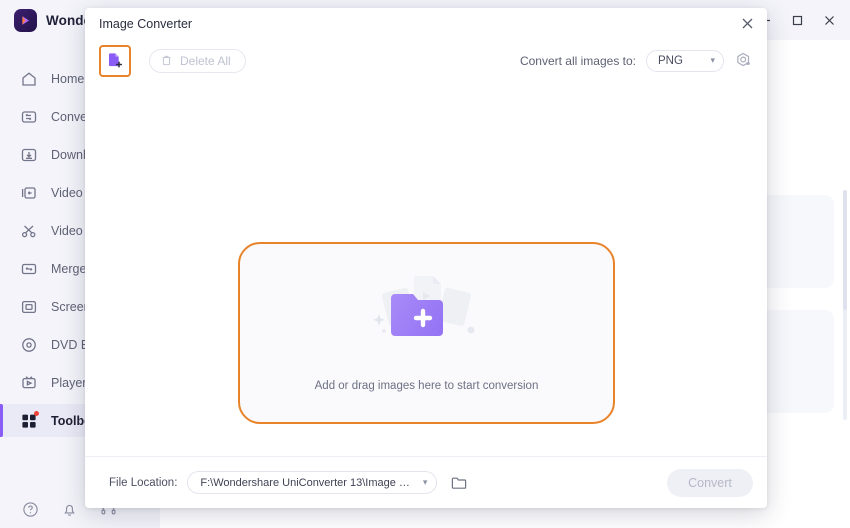  I want to click on toolbox-icon-wrap, so click(29, 420).